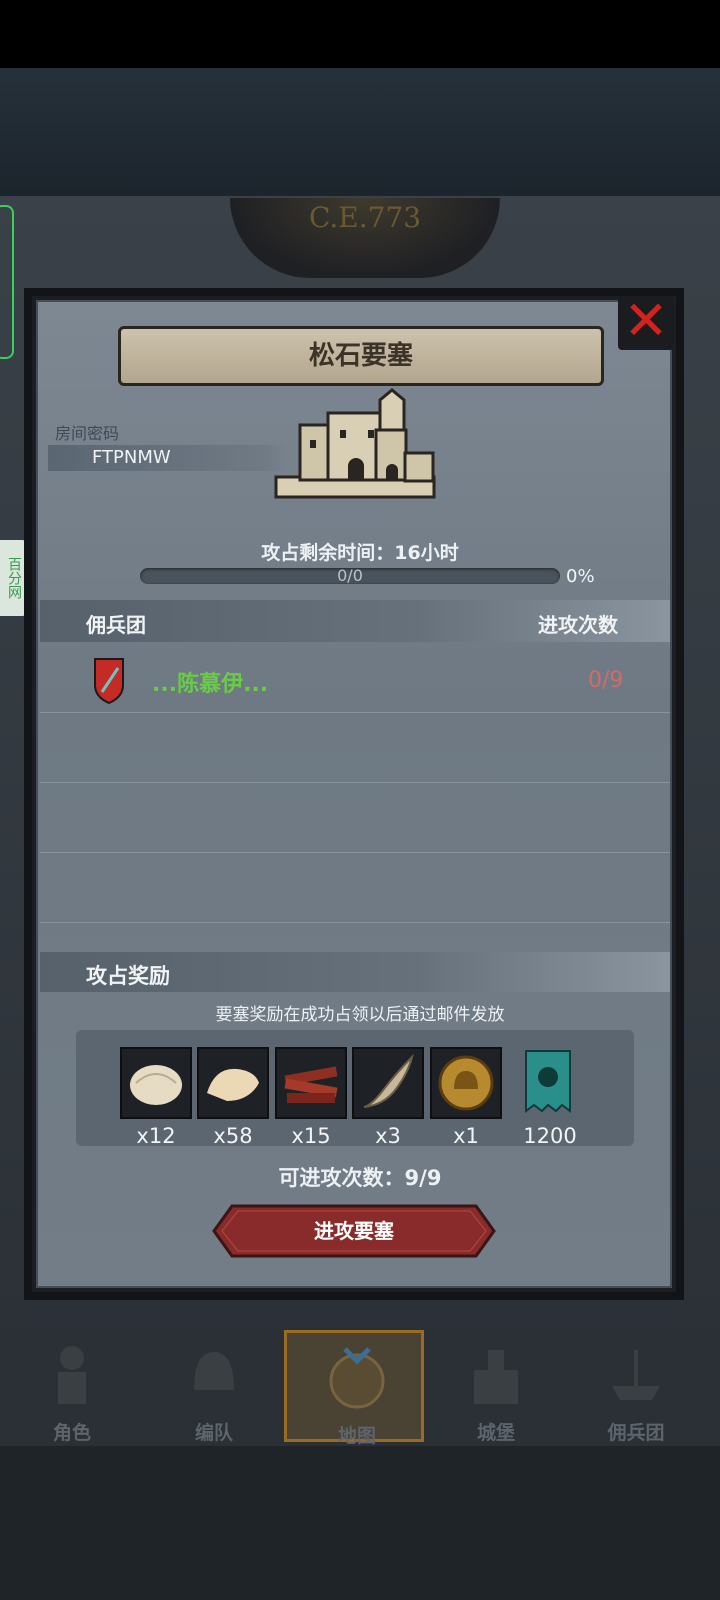 The height and width of the screenshot is (1600, 720). I want to click on year-emblem: C.E.773, so click(365, 238).